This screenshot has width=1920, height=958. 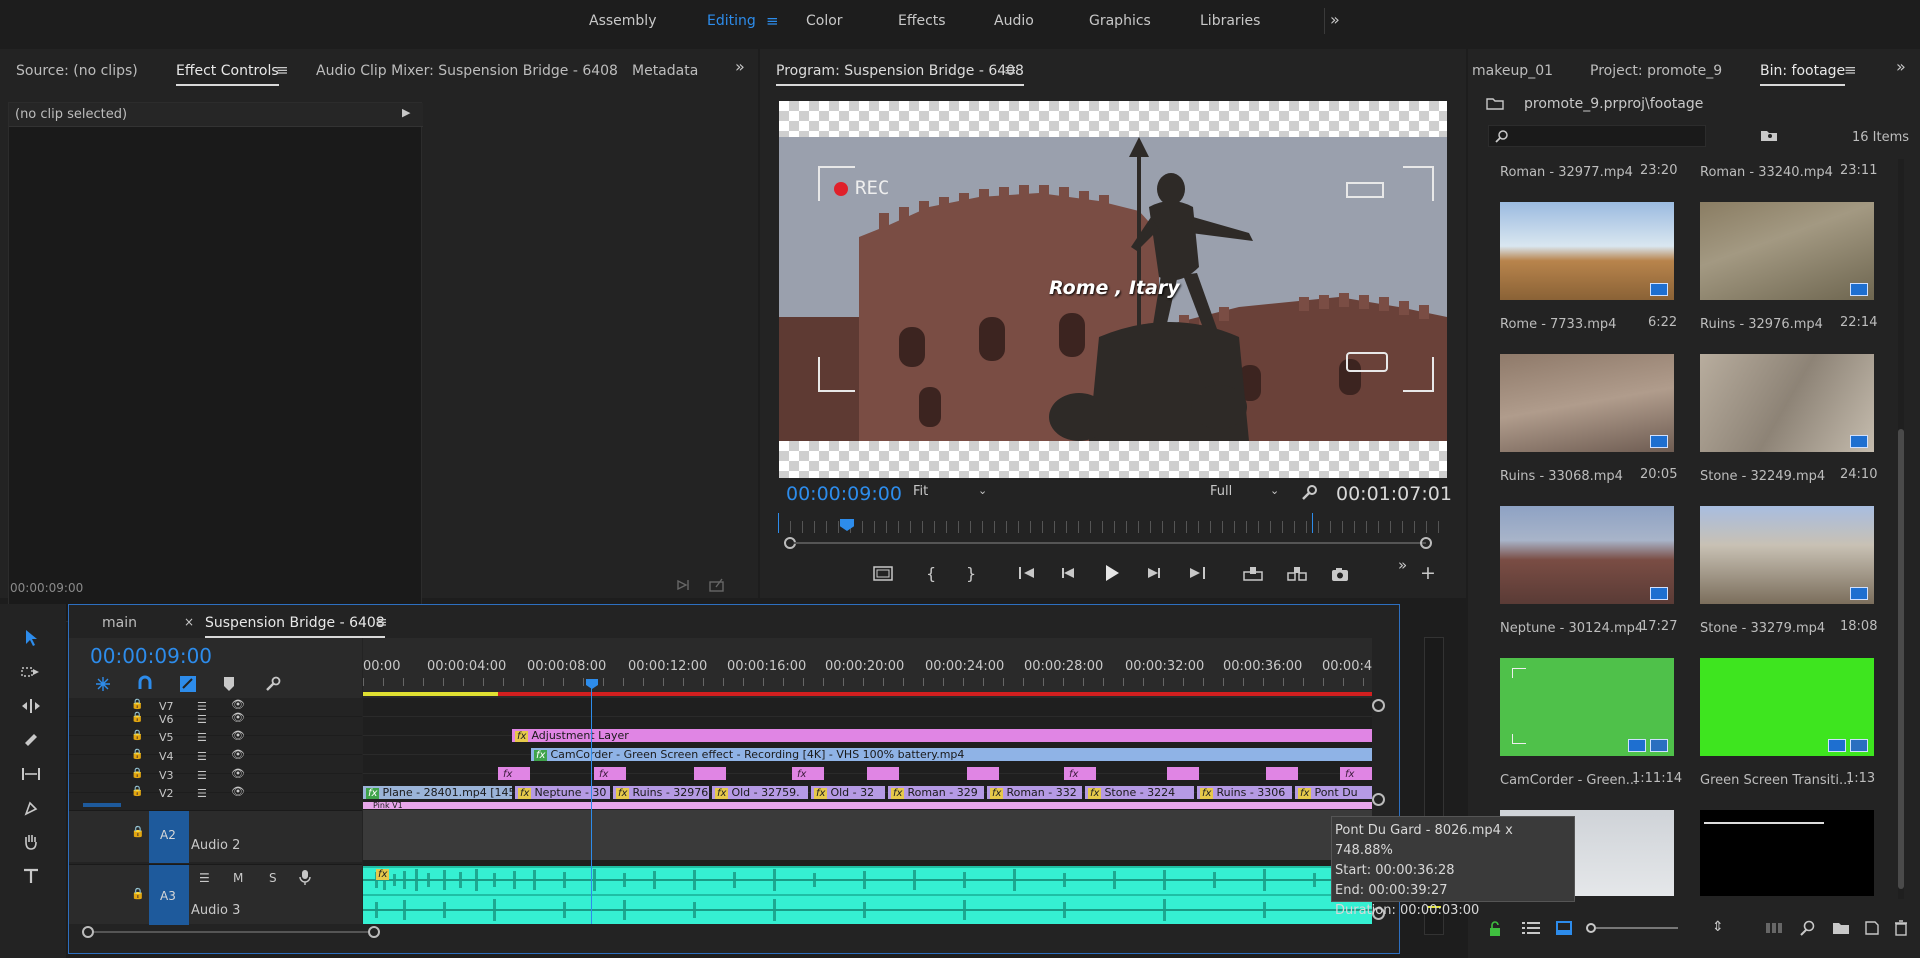 I want to click on more-panels-icon: », so click(x=740, y=66).